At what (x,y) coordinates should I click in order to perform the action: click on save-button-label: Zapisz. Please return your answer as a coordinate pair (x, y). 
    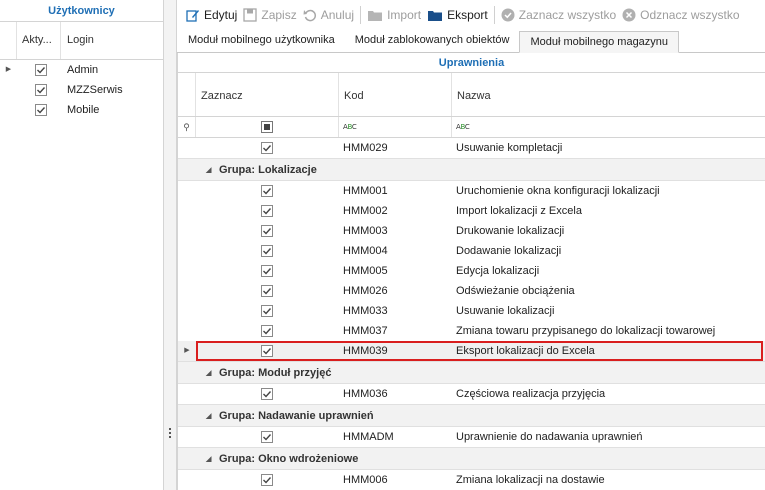
    Looking at the image, I should click on (279, 15).